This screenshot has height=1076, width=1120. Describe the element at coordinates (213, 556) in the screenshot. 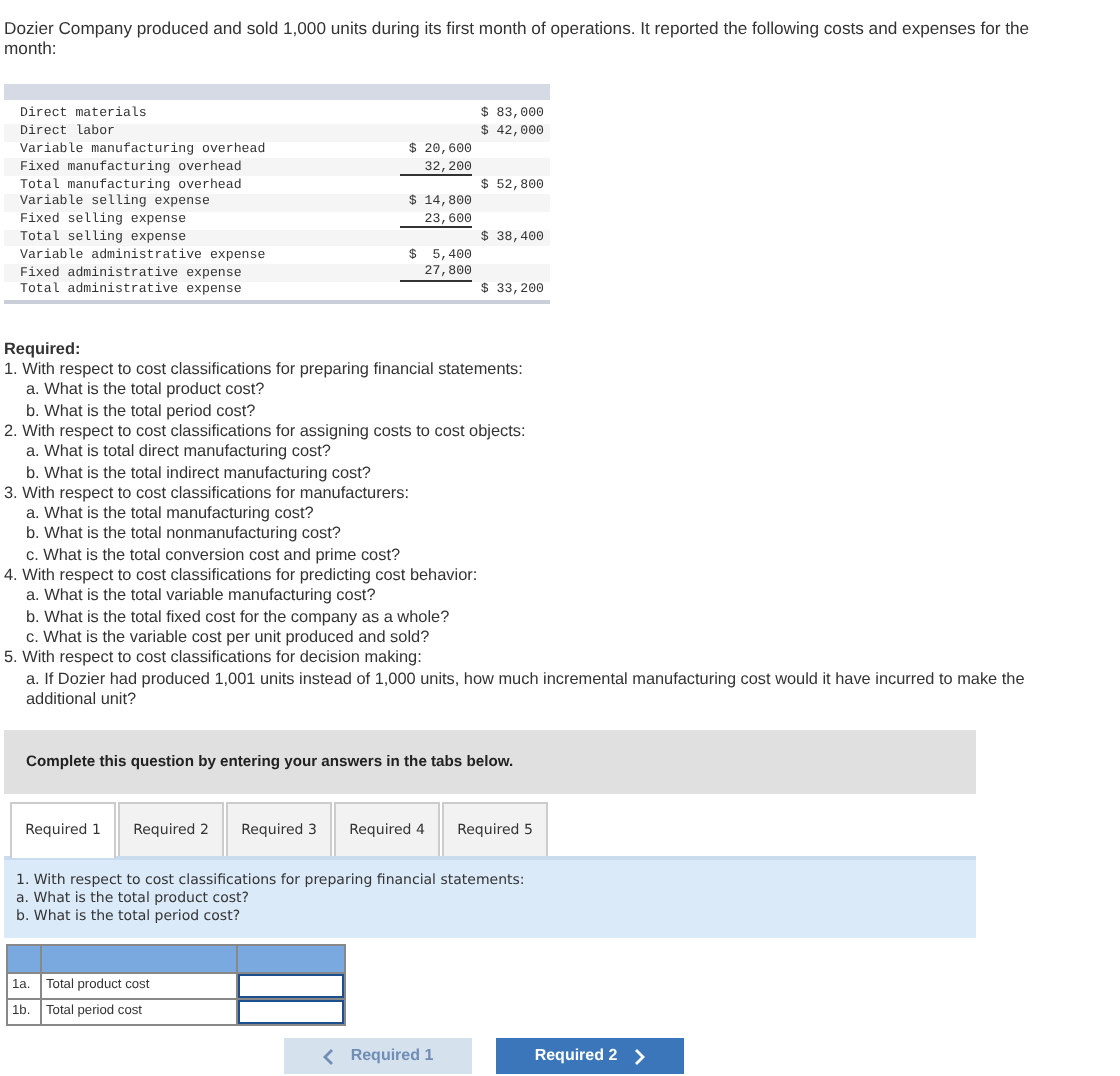

I see `sub-question: c. What is the total conversion cost and prime cost?` at that location.